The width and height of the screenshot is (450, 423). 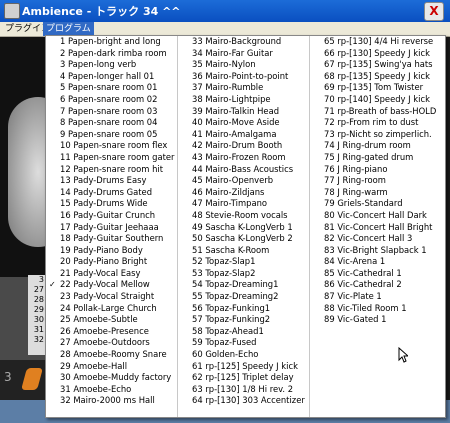 What do you see at coordinates (243, 401) in the screenshot?
I see `program-menu-item: 64 rp-[130] 303 Accentizer` at bounding box center [243, 401].